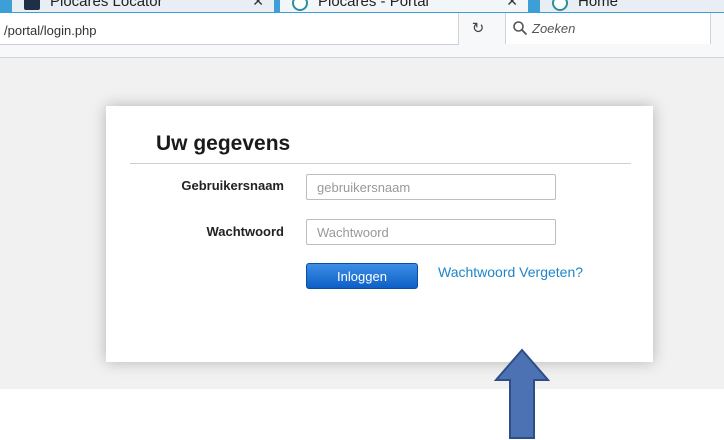 The width and height of the screenshot is (724, 440). Describe the element at coordinates (380, 163) in the screenshot. I see `divider` at that location.